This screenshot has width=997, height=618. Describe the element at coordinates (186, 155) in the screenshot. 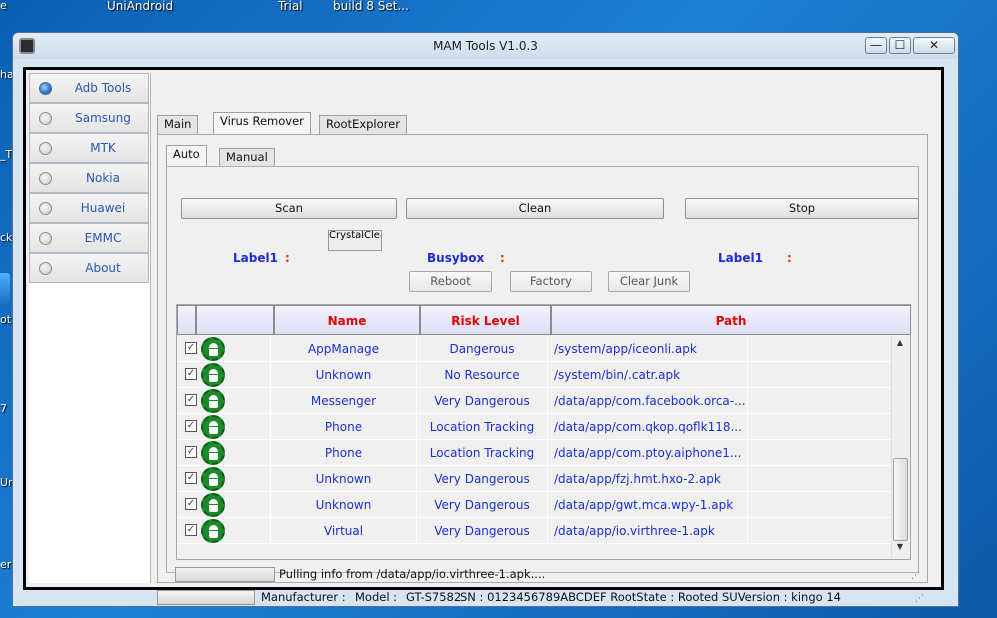

I see `tab-auto: Auto` at that location.